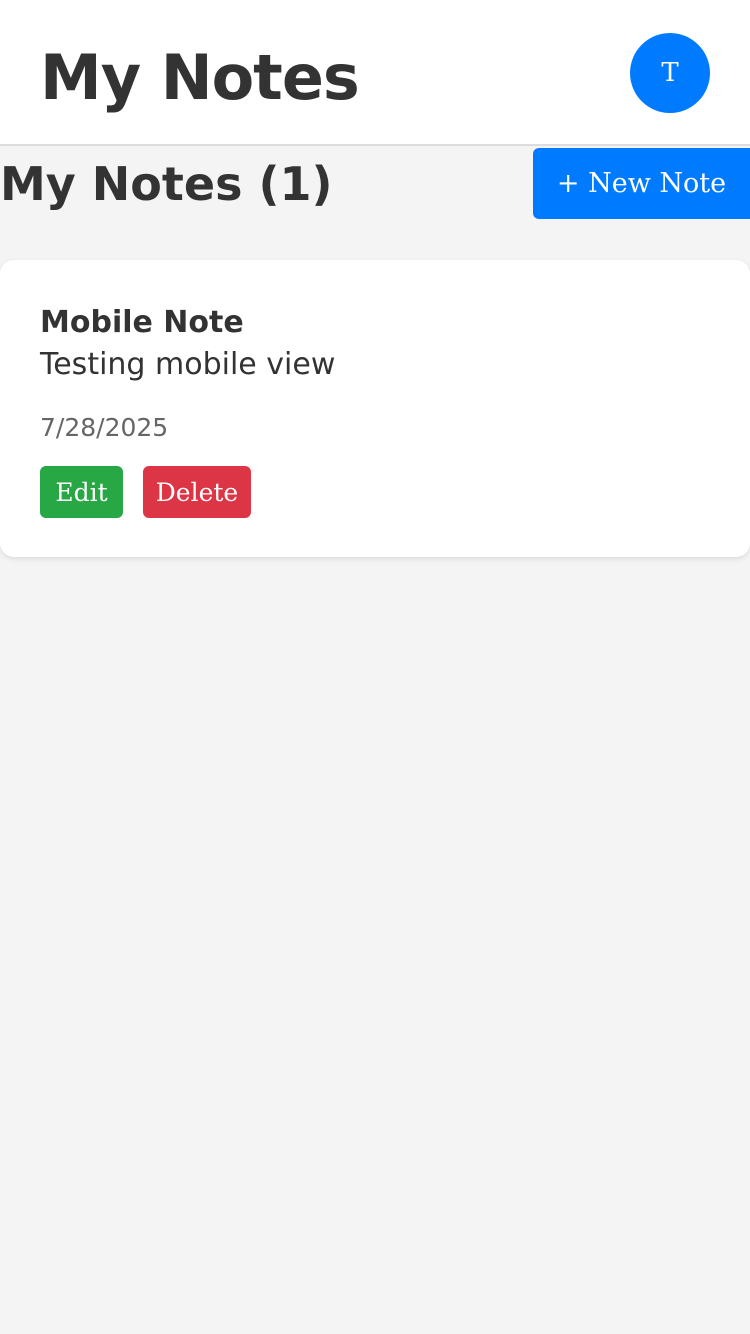  I want to click on note-body: Testing mobile view, so click(188, 364).